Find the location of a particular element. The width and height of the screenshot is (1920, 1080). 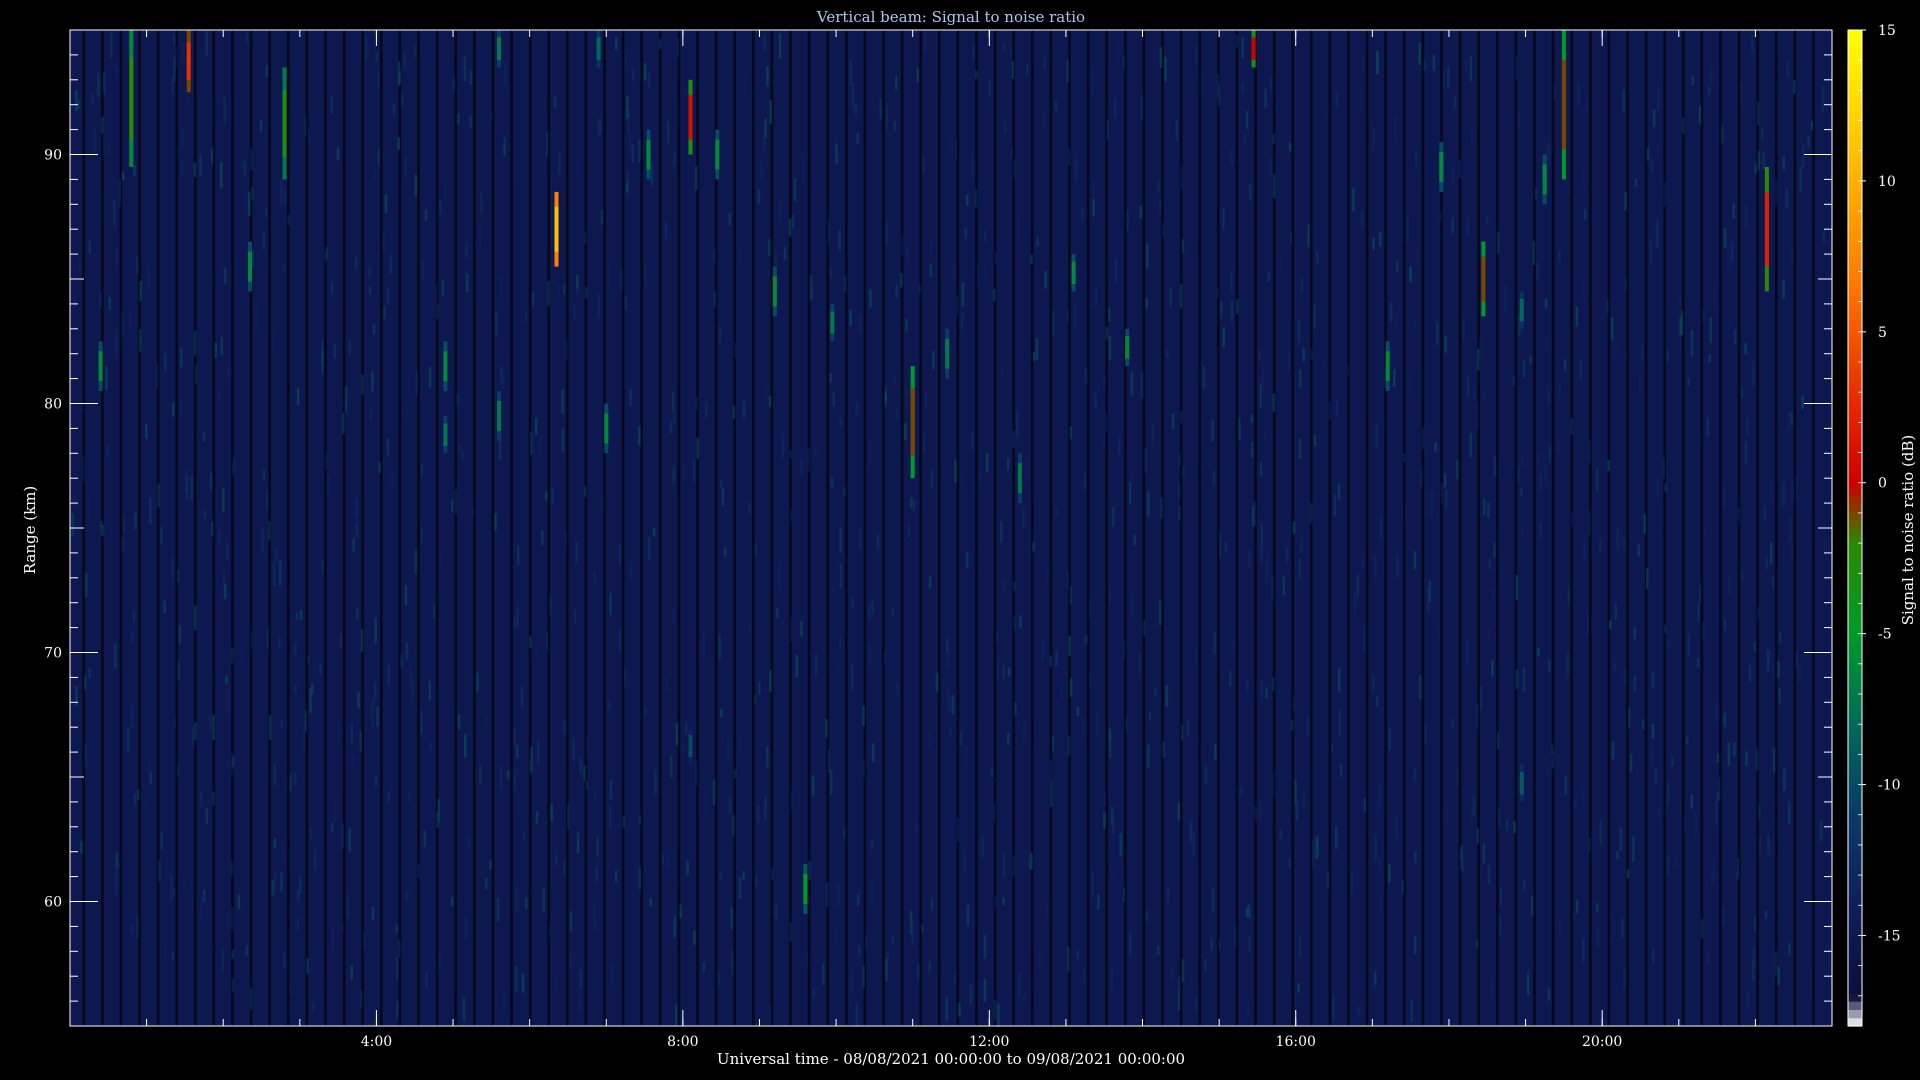

echo-segment-core is located at coordinates (1766, 229).